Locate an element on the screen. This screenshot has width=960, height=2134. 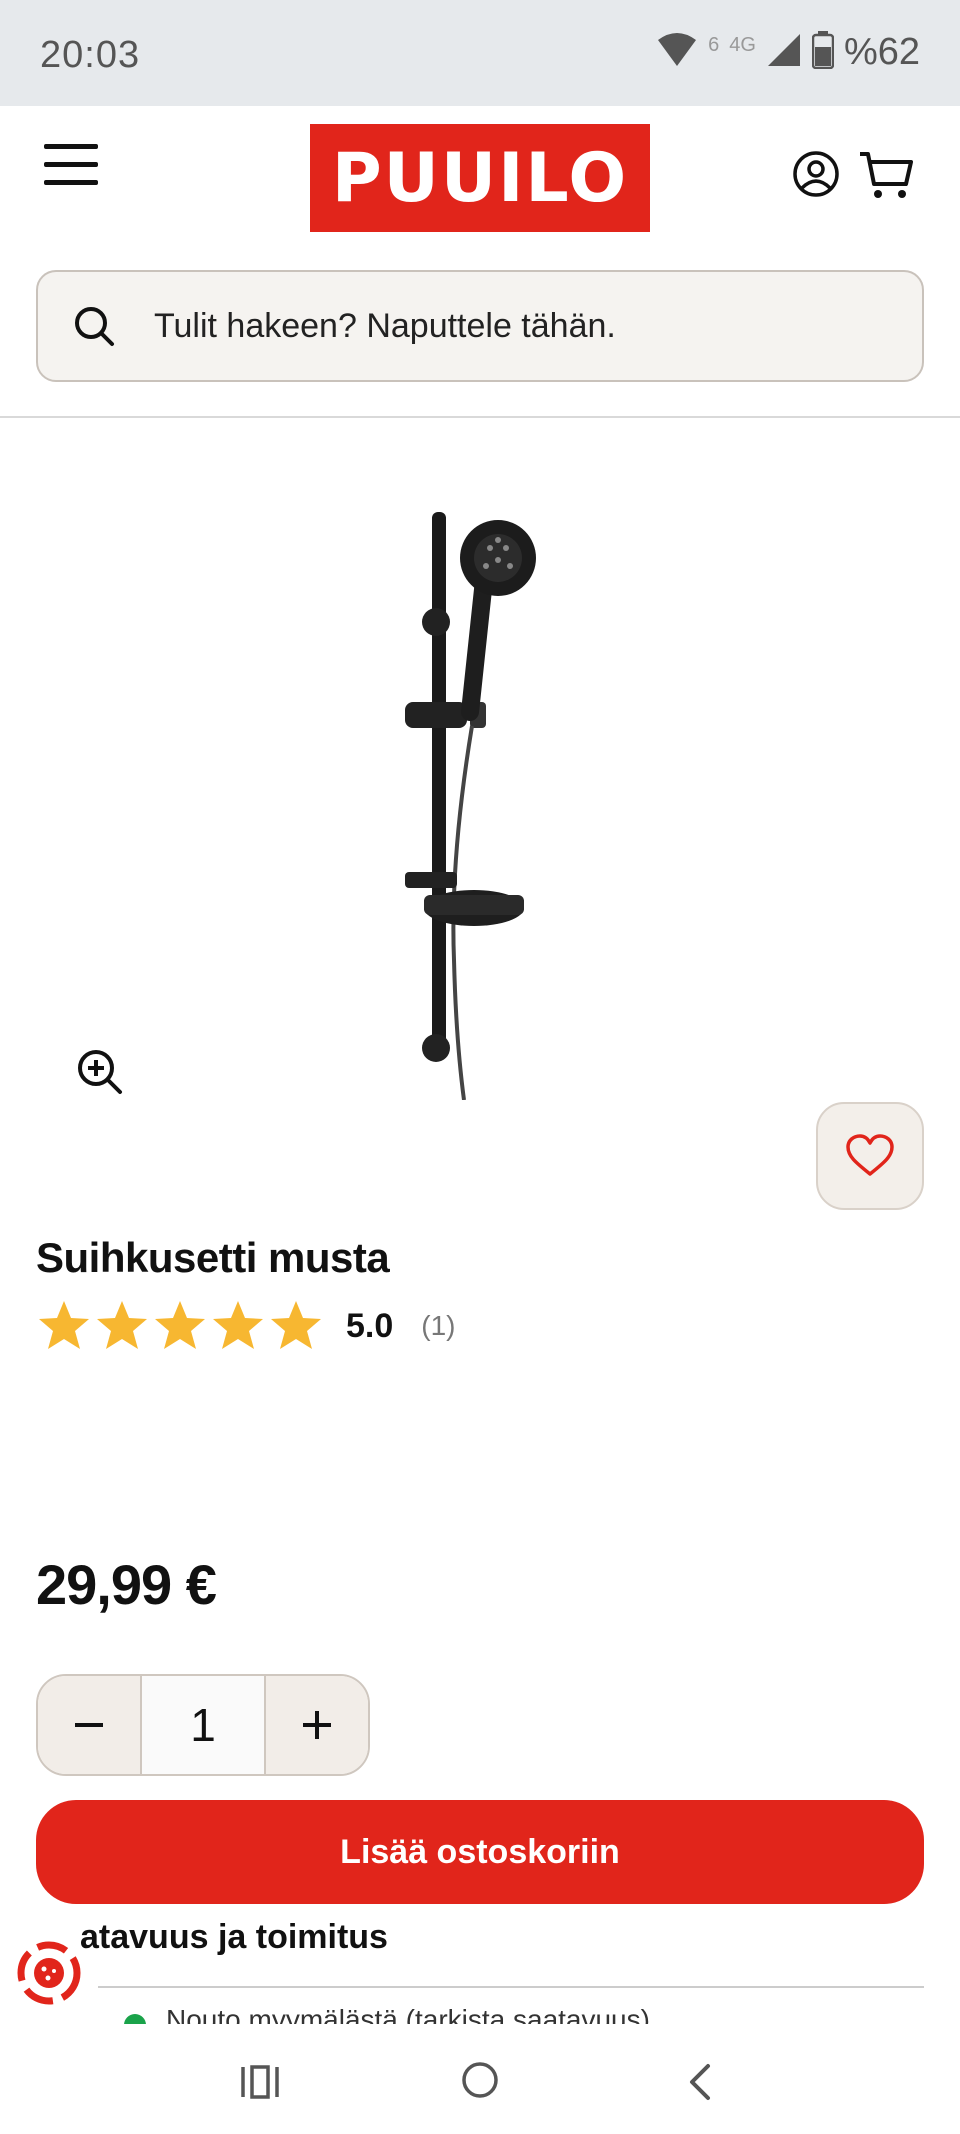
rating-stars is located at coordinates (180, 1326).